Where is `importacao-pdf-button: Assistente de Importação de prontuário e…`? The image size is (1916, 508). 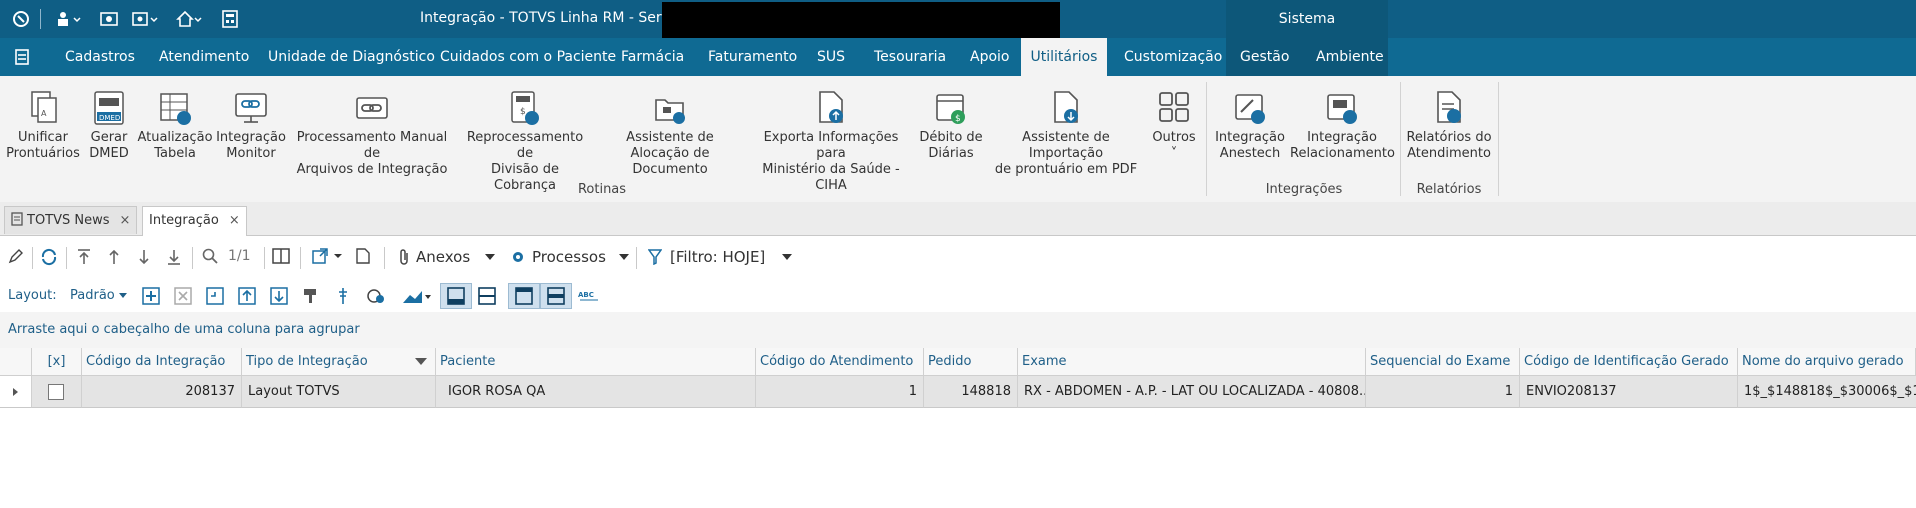 importacao-pdf-button: Assistente de Importação de prontuário e… is located at coordinates (1066, 127).